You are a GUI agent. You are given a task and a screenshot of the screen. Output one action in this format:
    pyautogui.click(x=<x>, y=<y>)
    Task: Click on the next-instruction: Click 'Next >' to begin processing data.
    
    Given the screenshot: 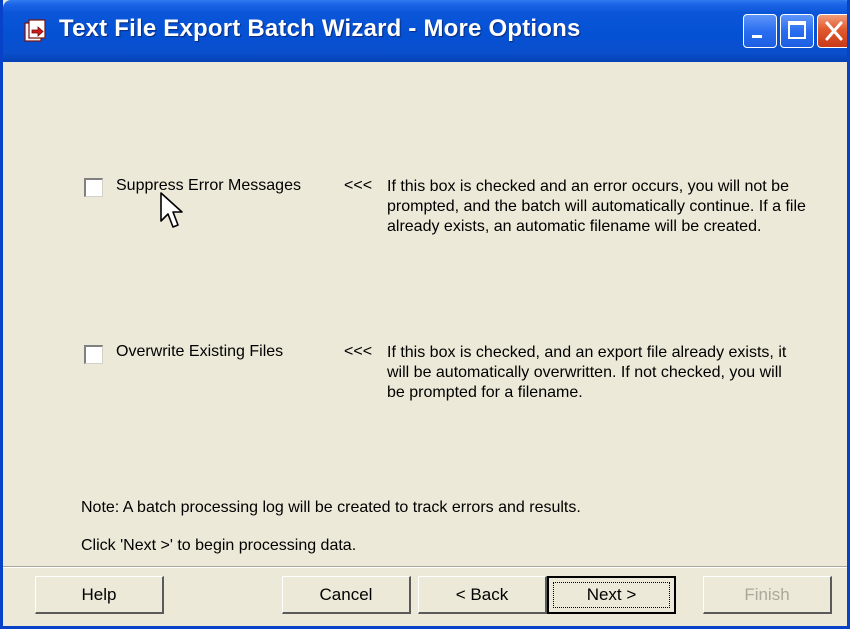 What is the action you would take?
    pyautogui.click(x=219, y=545)
    